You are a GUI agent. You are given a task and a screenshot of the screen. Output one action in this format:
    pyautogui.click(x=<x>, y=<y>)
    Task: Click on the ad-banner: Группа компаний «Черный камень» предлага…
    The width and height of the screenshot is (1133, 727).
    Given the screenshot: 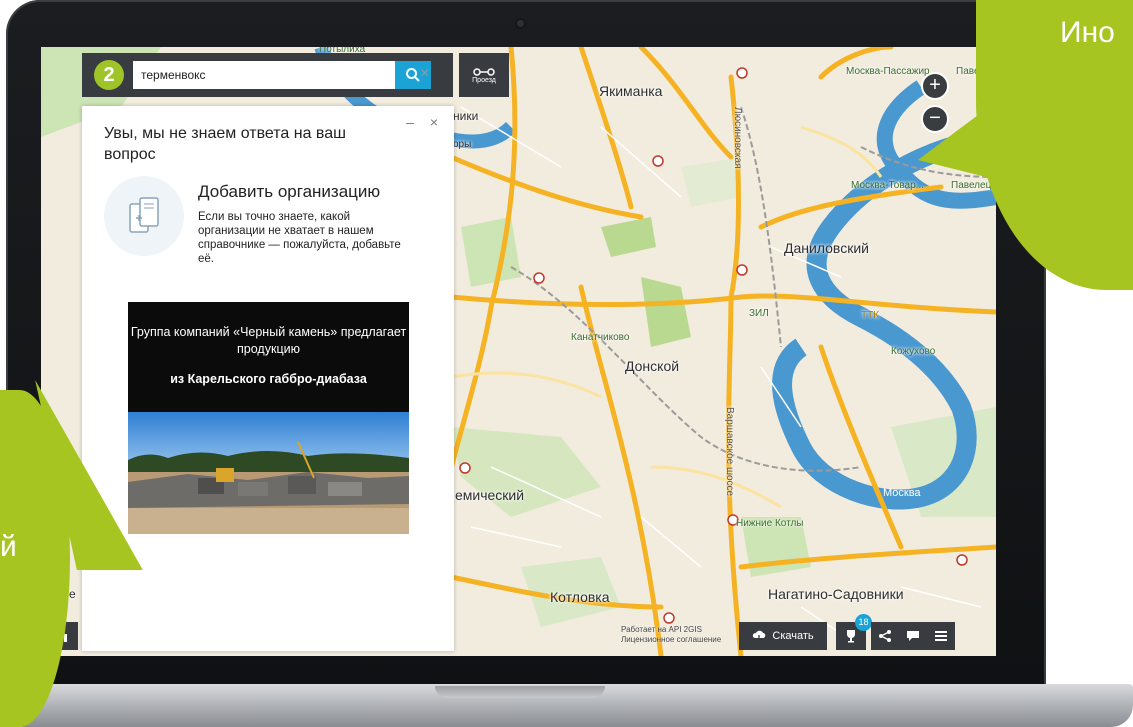 What is the action you would take?
    pyautogui.click(x=268, y=418)
    